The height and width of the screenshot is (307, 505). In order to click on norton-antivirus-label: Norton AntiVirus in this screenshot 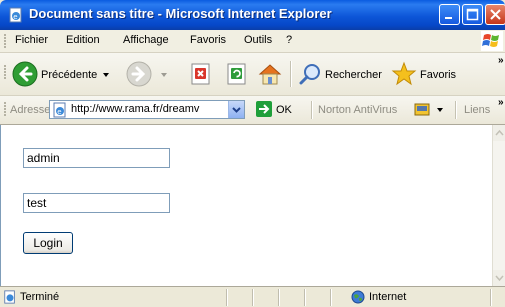, I will do `click(357, 110)`.